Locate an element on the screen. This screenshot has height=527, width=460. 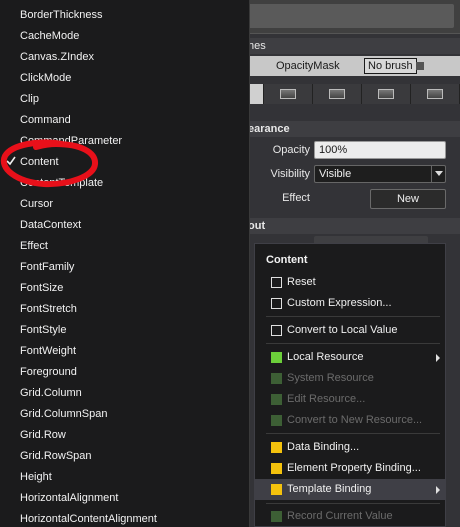
expression-icon is located at coordinates (276, 303).